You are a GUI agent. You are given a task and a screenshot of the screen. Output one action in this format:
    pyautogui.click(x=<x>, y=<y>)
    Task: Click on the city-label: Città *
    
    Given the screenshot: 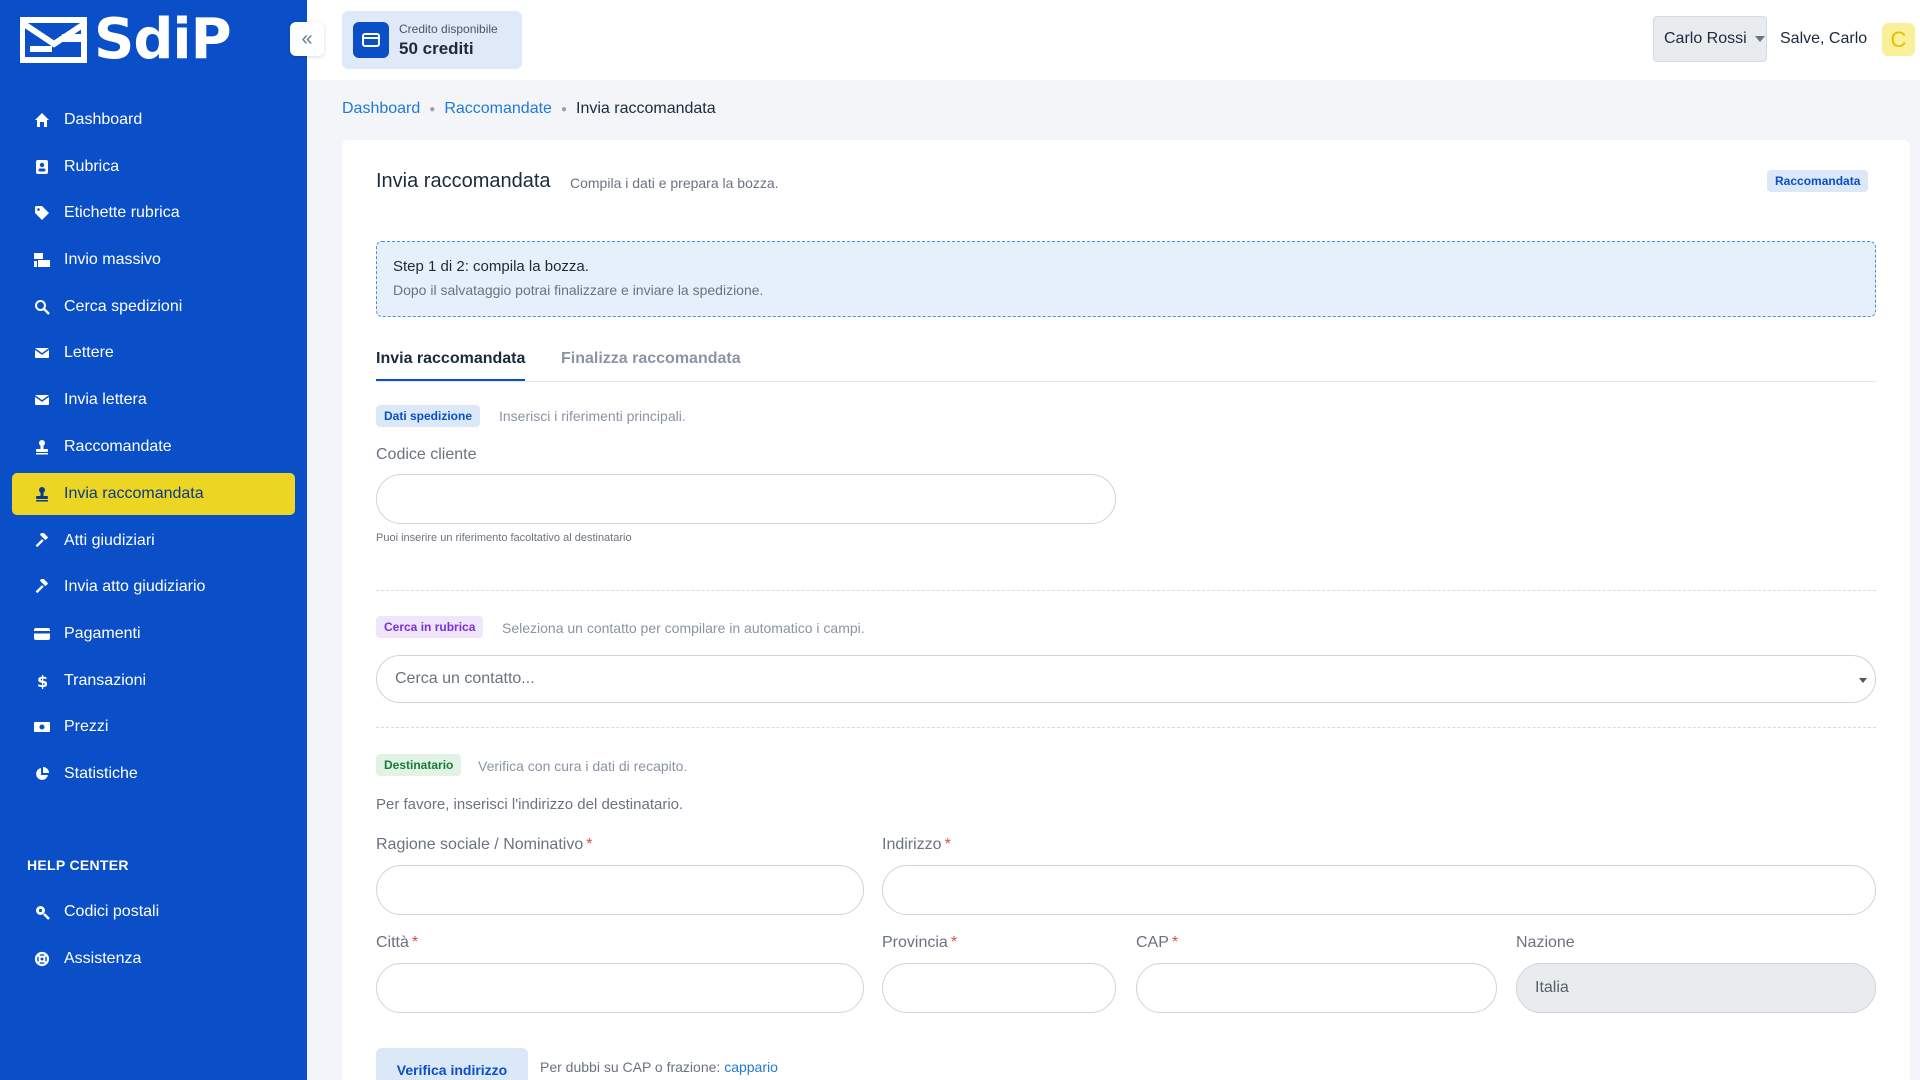 What is the action you would take?
    pyautogui.click(x=397, y=943)
    